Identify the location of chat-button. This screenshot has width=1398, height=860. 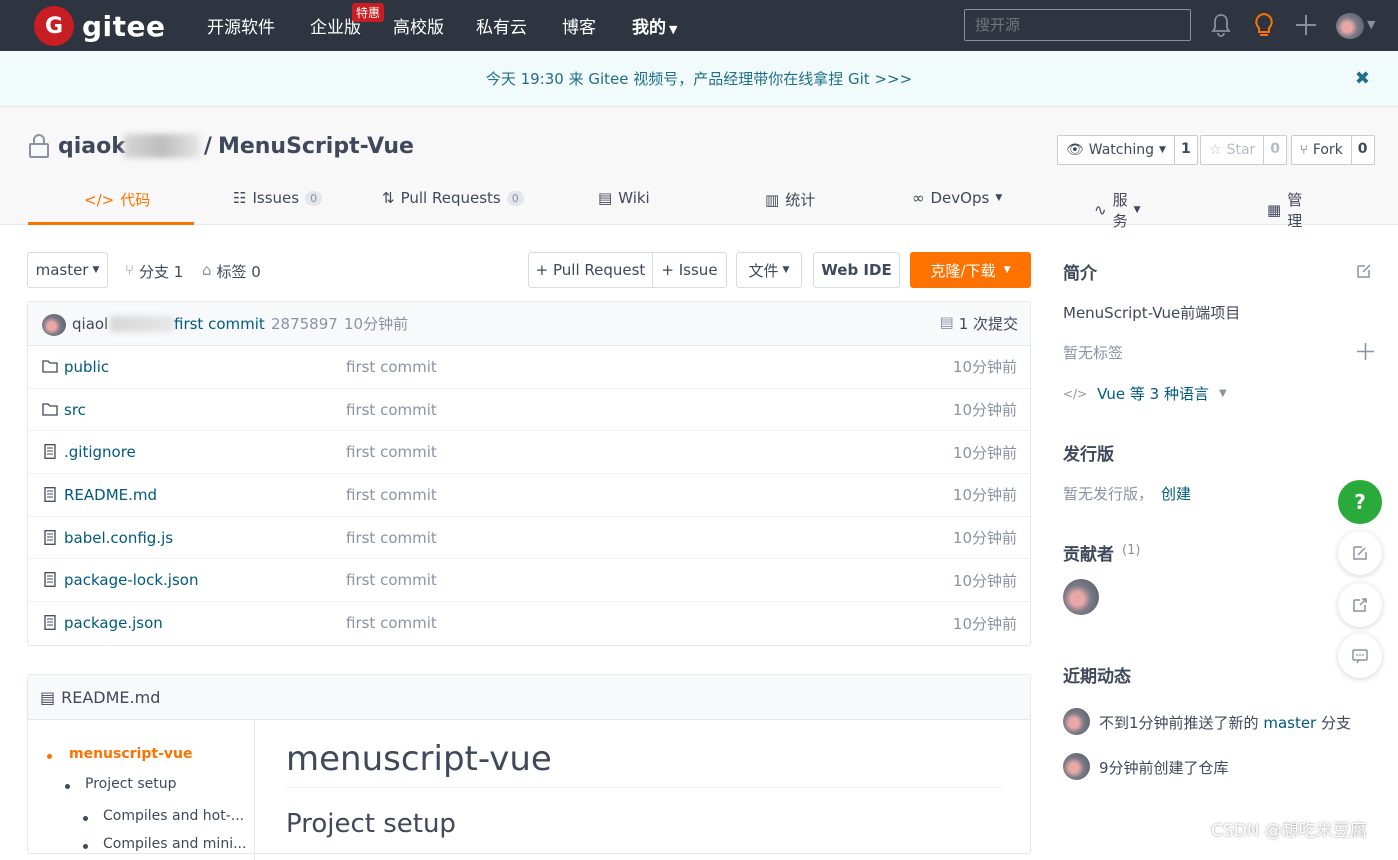
(1360, 656).